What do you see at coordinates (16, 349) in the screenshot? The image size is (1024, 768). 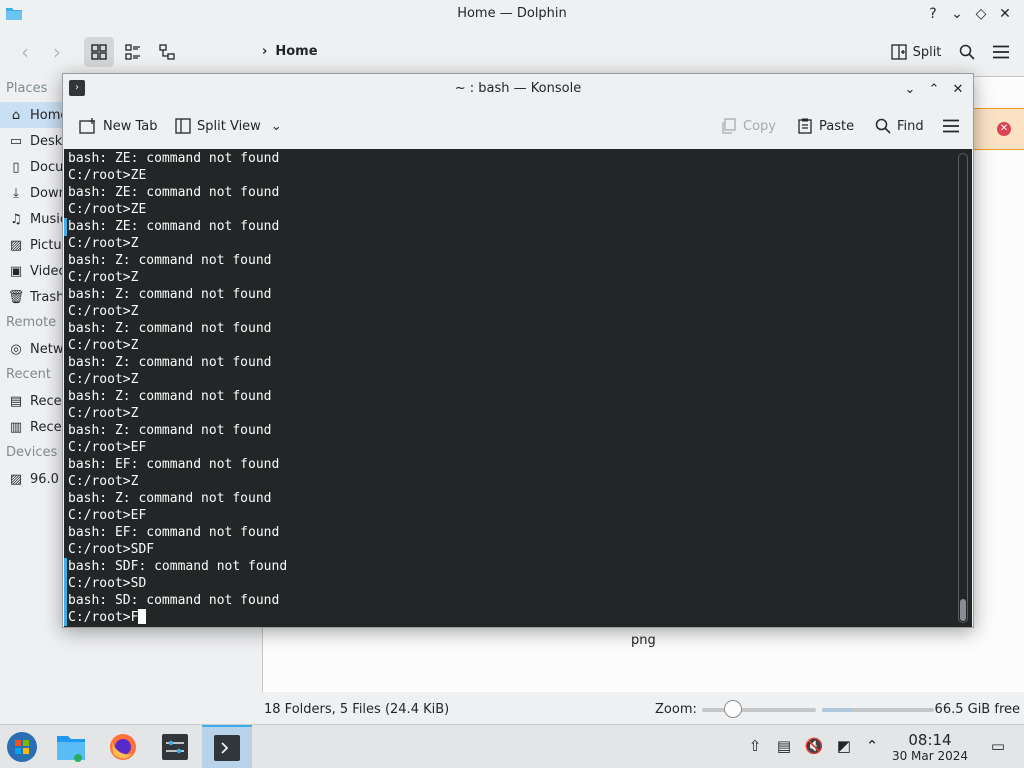 I see `network-icon: ◎` at bounding box center [16, 349].